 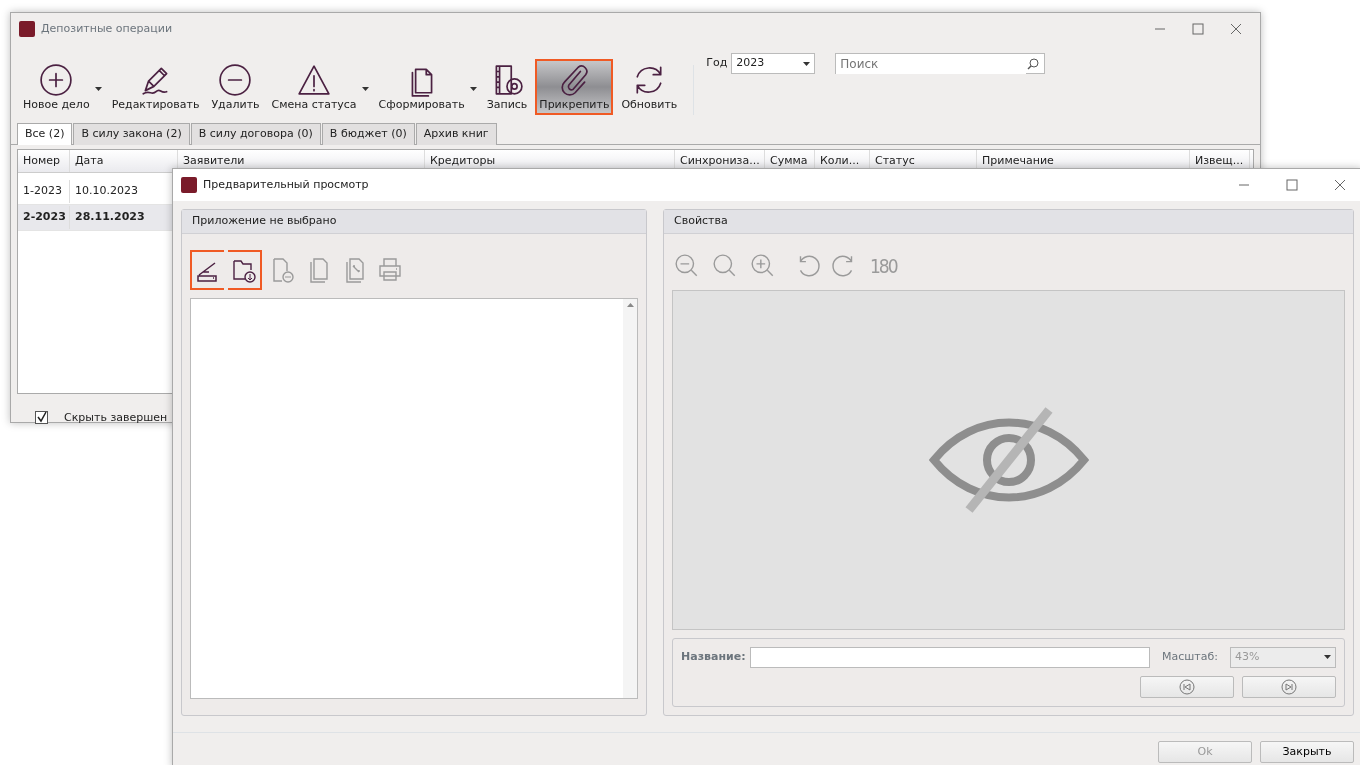 I want to click on skip-forward-icon, so click(x=1289, y=686).